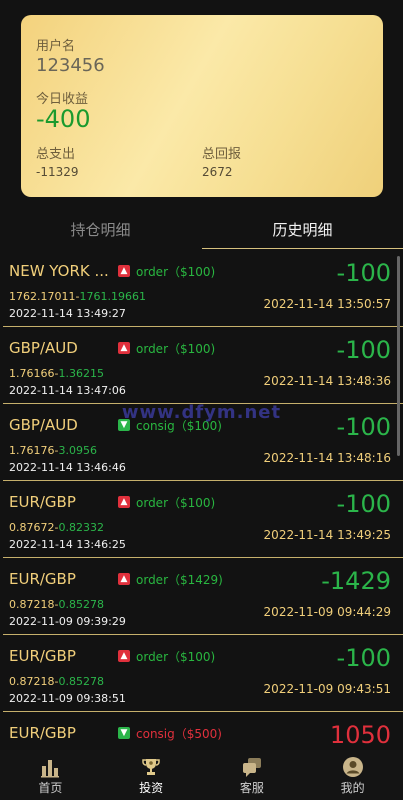 The width and height of the screenshot is (403, 800). I want to click on nav-invest-label: 投资, so click(151, 788).